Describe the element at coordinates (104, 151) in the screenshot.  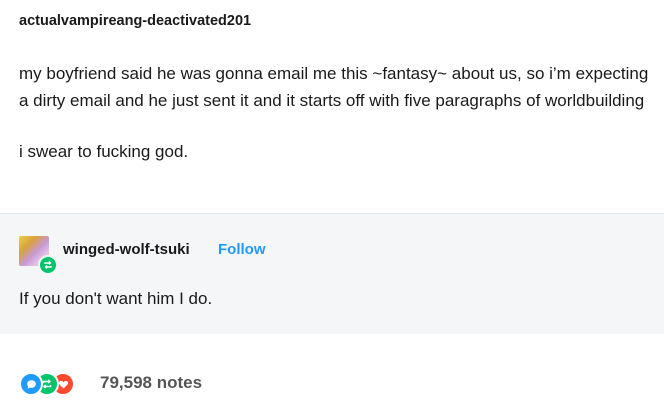
I see `op-paragraph: i swear to fucking god.` at that location.